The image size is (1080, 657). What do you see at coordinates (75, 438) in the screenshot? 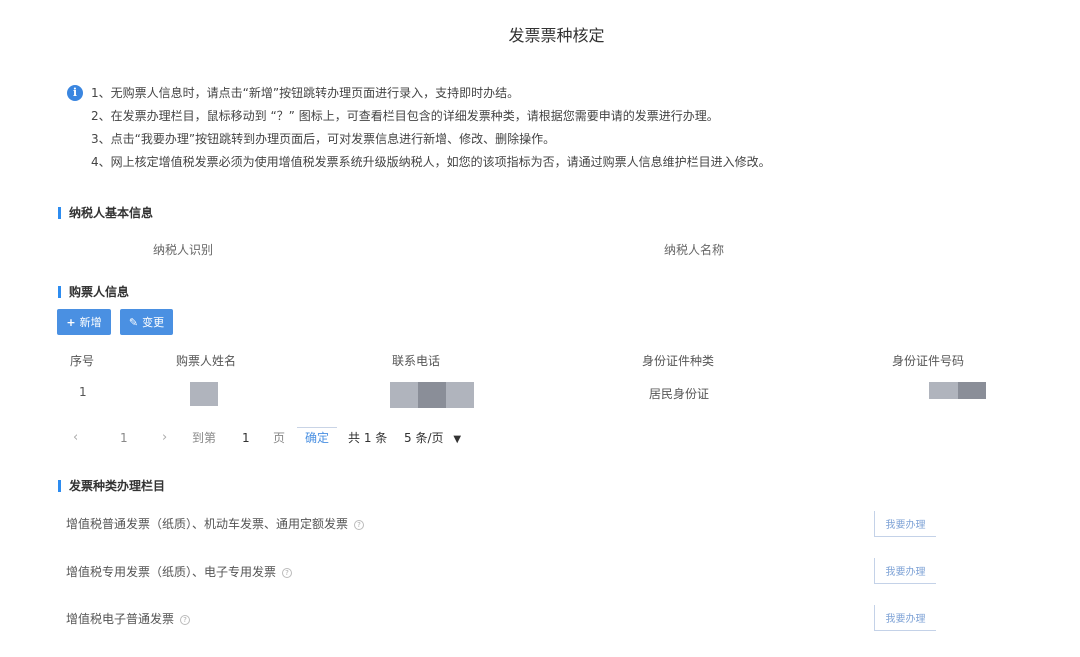
I see `prev-page-button: ‹` at bounding box center [75, 438].